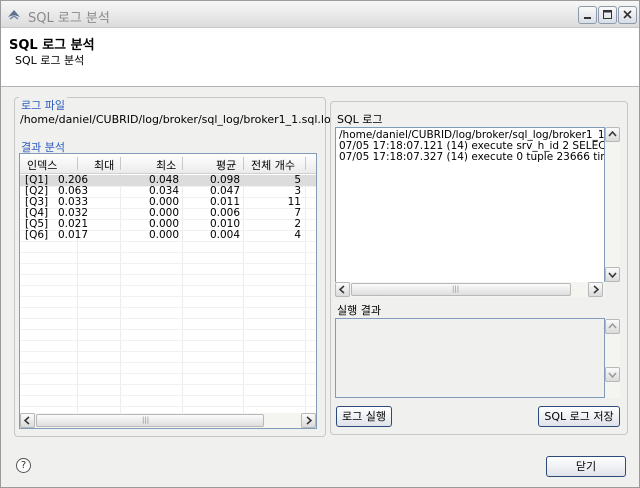  I want to click on table-row: [Q6] 0.017 0.000 0.004 4, so click(168, 235).